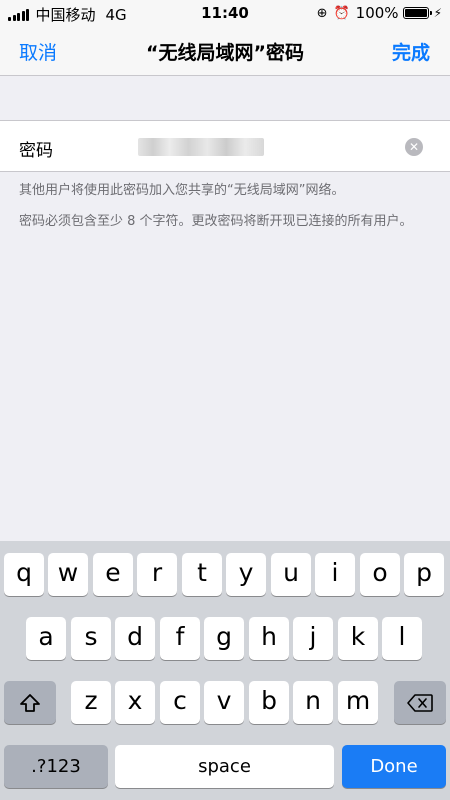 This screenshot has height=800, width=450. I want to click on key-b: b, so click(269, 702).